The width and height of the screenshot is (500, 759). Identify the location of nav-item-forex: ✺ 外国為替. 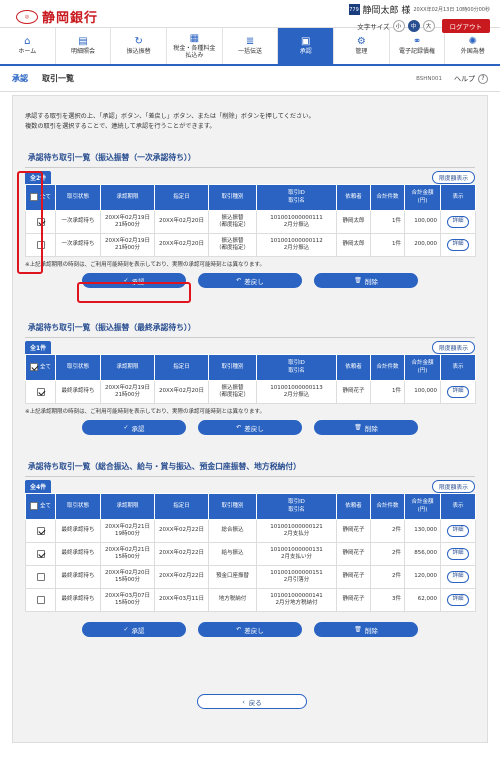
(472, 46).